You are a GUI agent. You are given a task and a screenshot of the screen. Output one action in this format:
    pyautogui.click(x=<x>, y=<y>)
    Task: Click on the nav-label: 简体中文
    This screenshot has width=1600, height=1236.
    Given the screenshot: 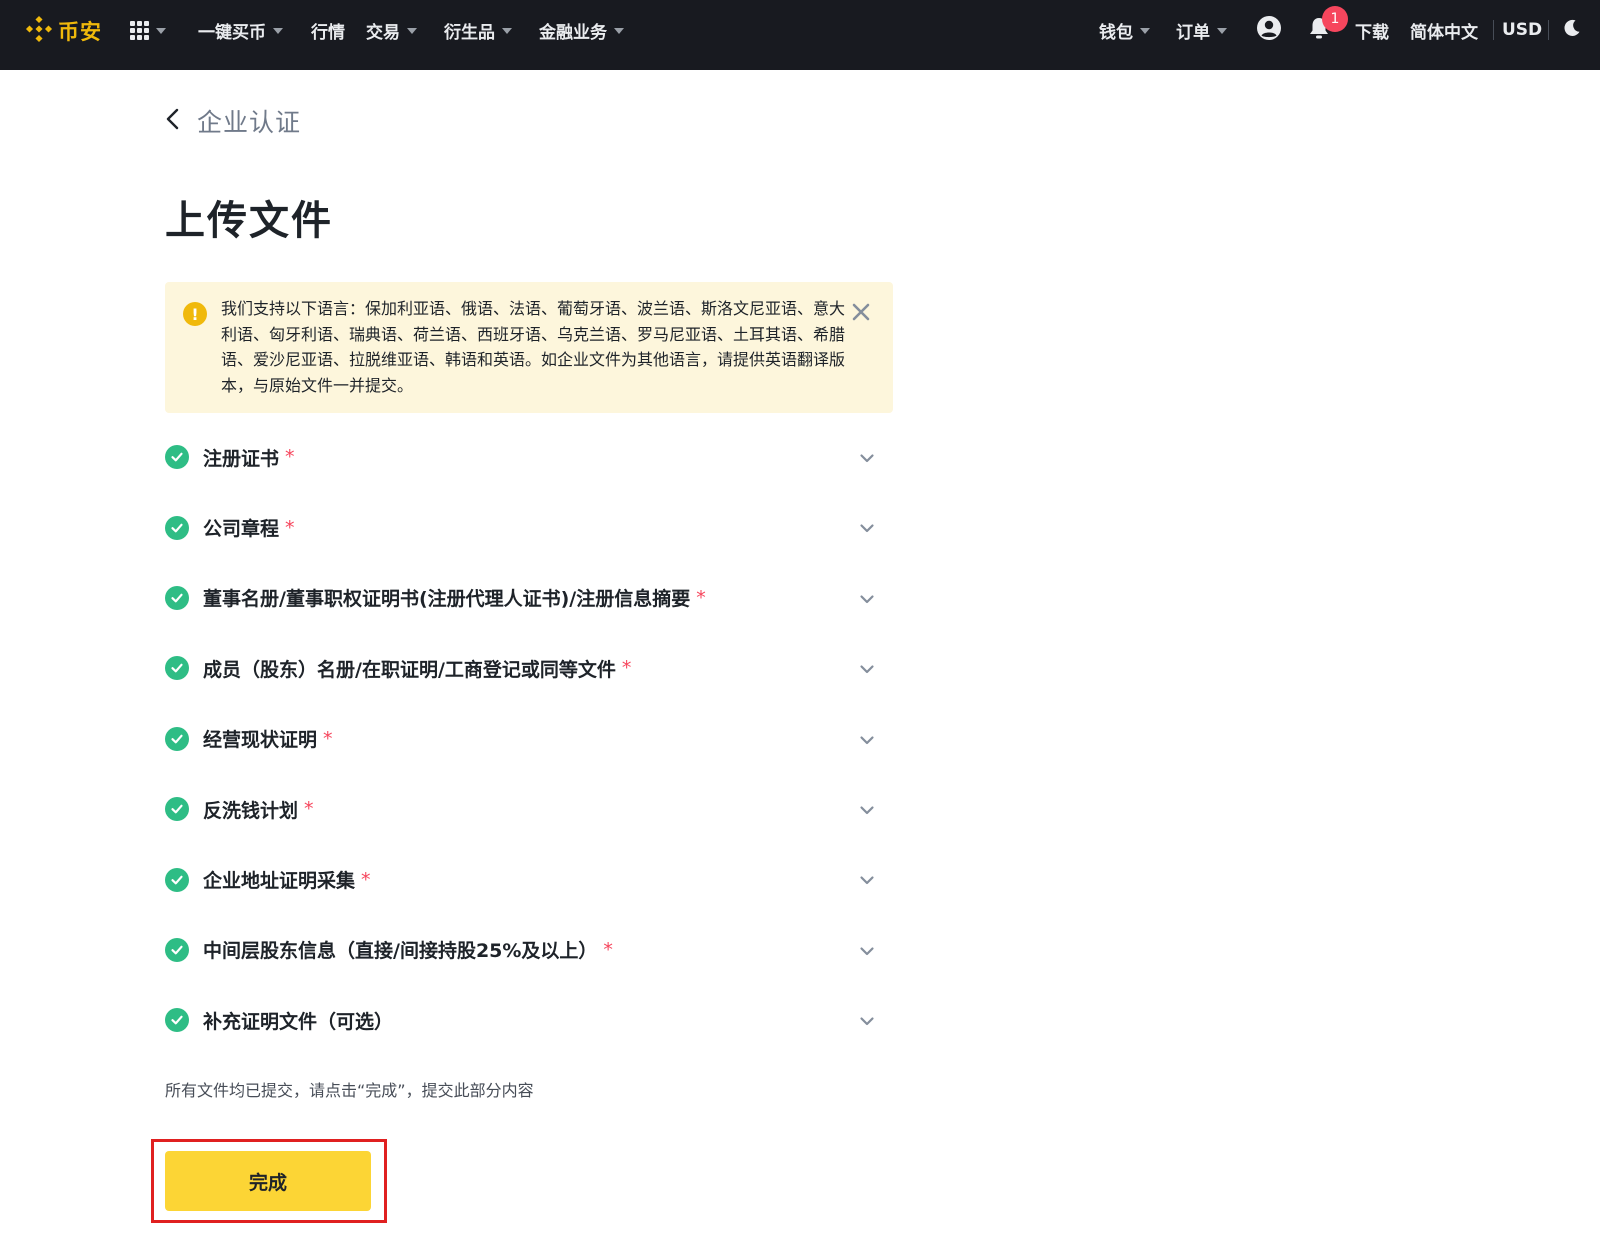 What is the action you would take?
    pyautogui.click(x=1444, y=32)
    